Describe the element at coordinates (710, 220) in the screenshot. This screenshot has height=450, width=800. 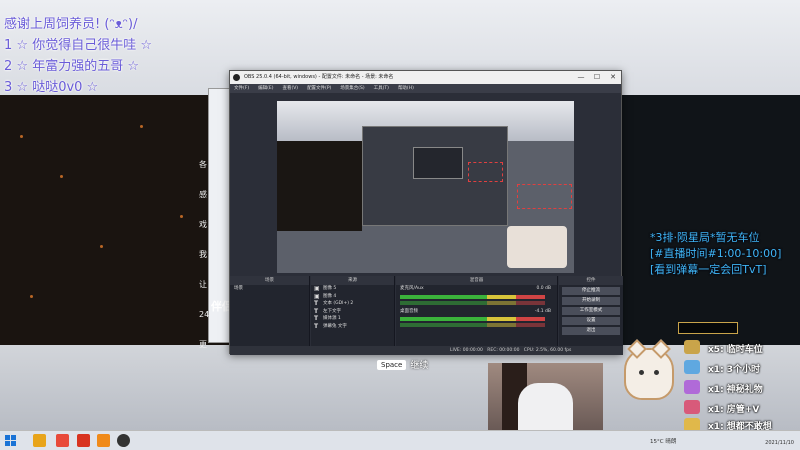
I see `stream-background-right` at that location.